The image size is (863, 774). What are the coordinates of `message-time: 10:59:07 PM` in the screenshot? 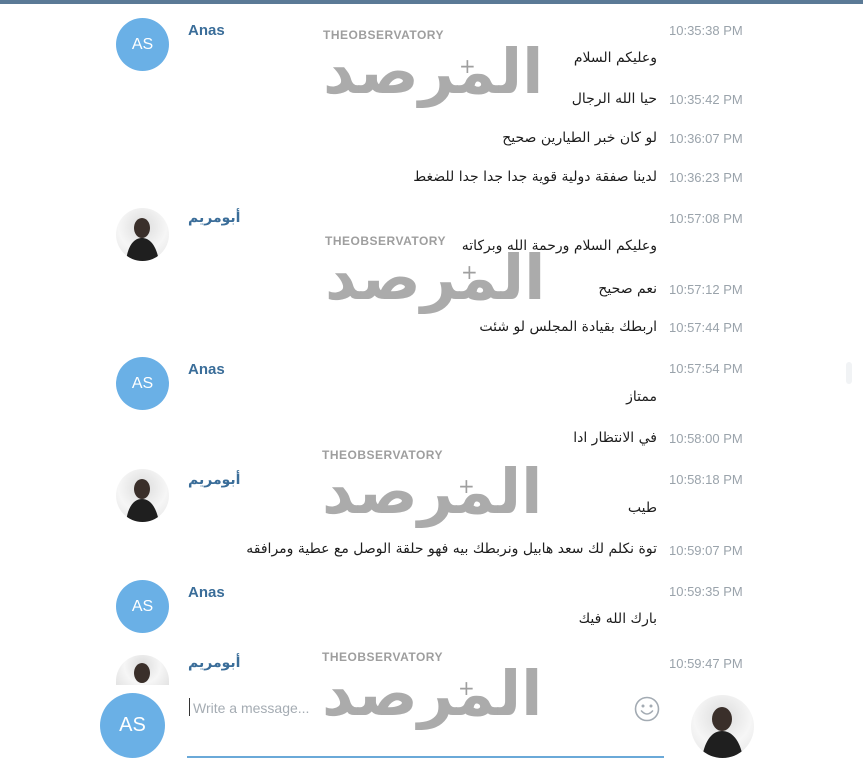 It's located at (706, 550).